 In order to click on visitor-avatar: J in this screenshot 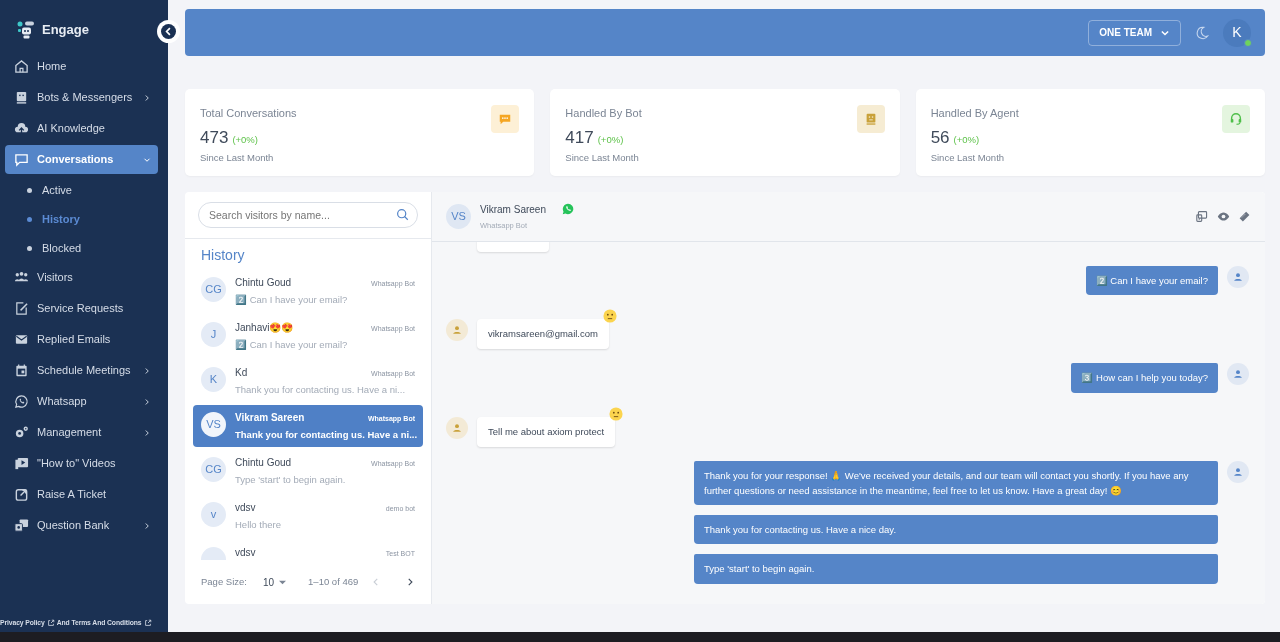, I will do `click(213, 334)`.